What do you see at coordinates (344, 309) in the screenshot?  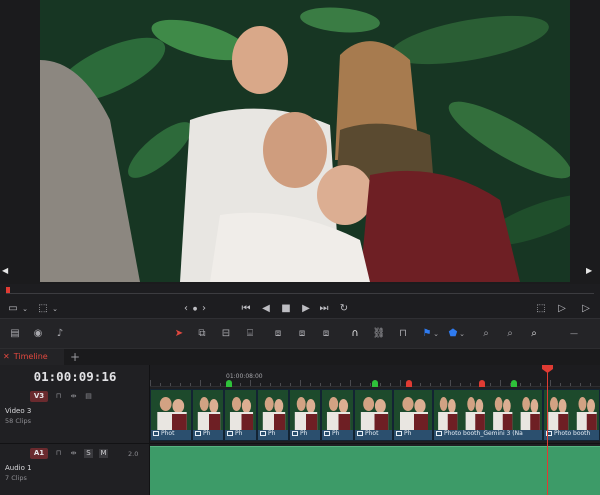 I see `loop-icon: ↻` at bounding box center [344, 309].